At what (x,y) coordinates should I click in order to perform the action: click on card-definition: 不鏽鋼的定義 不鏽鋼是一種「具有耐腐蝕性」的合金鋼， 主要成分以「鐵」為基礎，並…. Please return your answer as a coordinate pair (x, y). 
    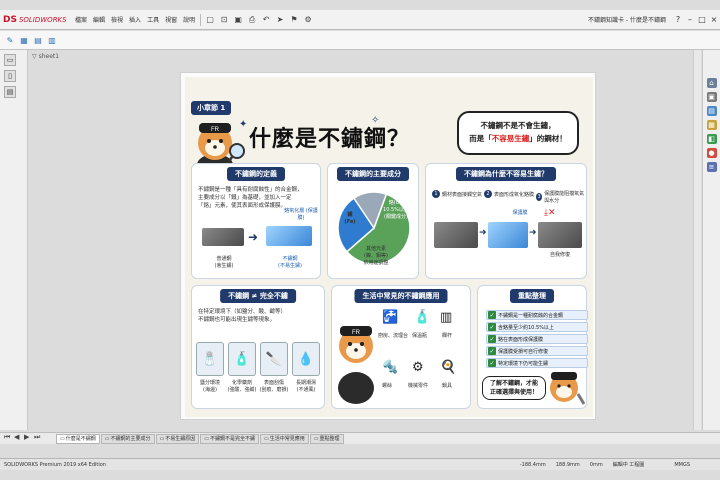
    Looking at the image, I should click on (256, 221).